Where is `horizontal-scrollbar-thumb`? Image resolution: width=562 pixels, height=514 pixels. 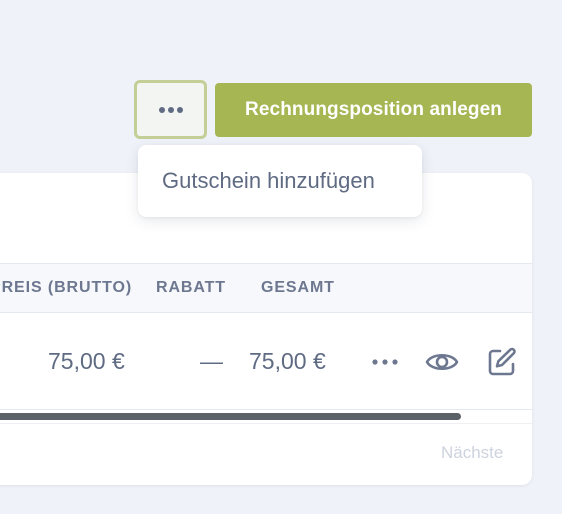
horizontal-scrollbar-thumb is located at coordinates (230, 416).